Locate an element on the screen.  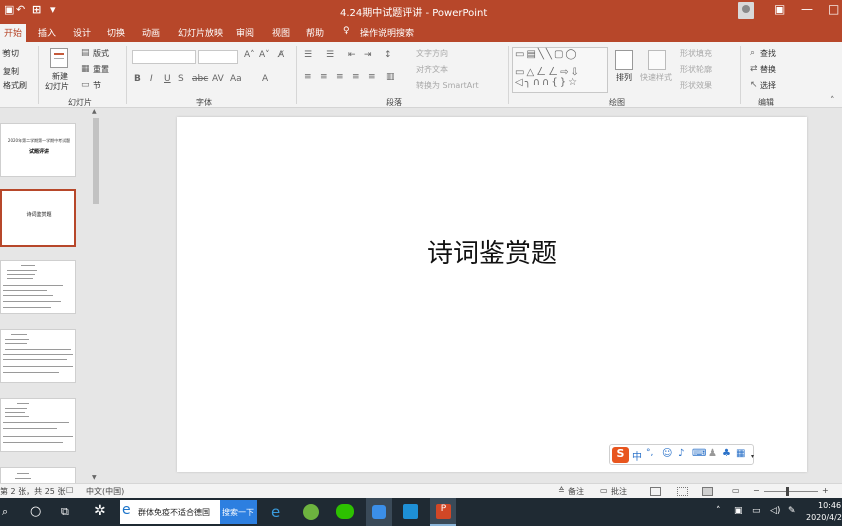
customize-quick-access-icon: ▾ is located at coordinates (53, 9).